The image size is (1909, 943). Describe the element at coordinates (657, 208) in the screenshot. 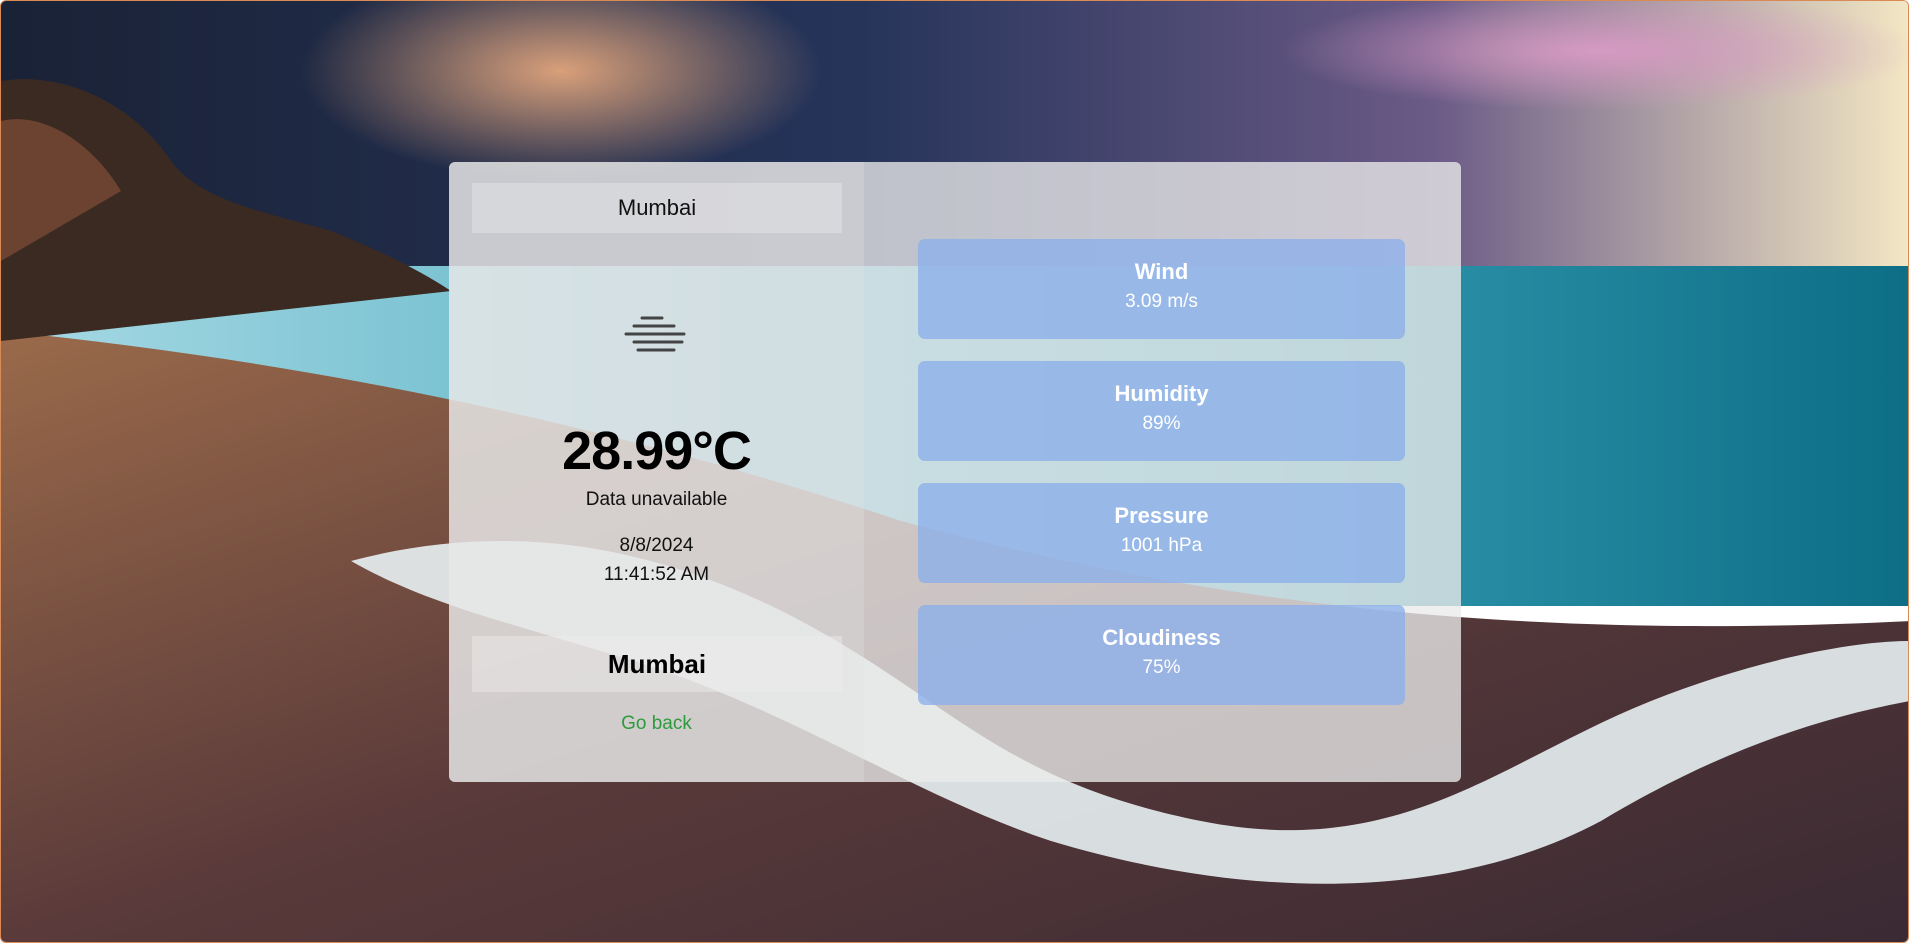

I see `city-name-header: Mumbai` at that location.